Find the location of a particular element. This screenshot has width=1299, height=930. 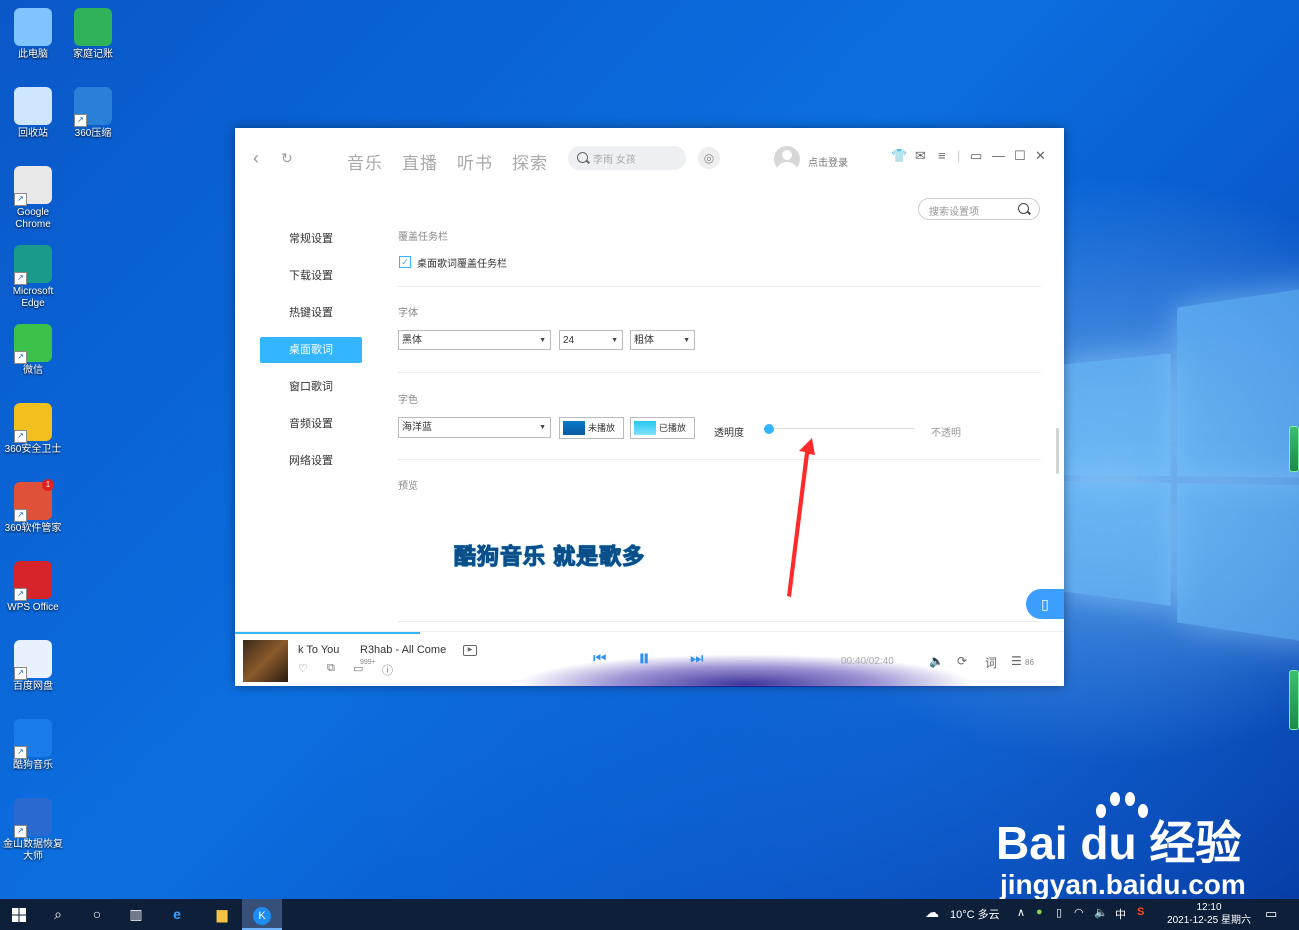

desktop-icon-2: 回收站 is located at coordinates (33, 113).